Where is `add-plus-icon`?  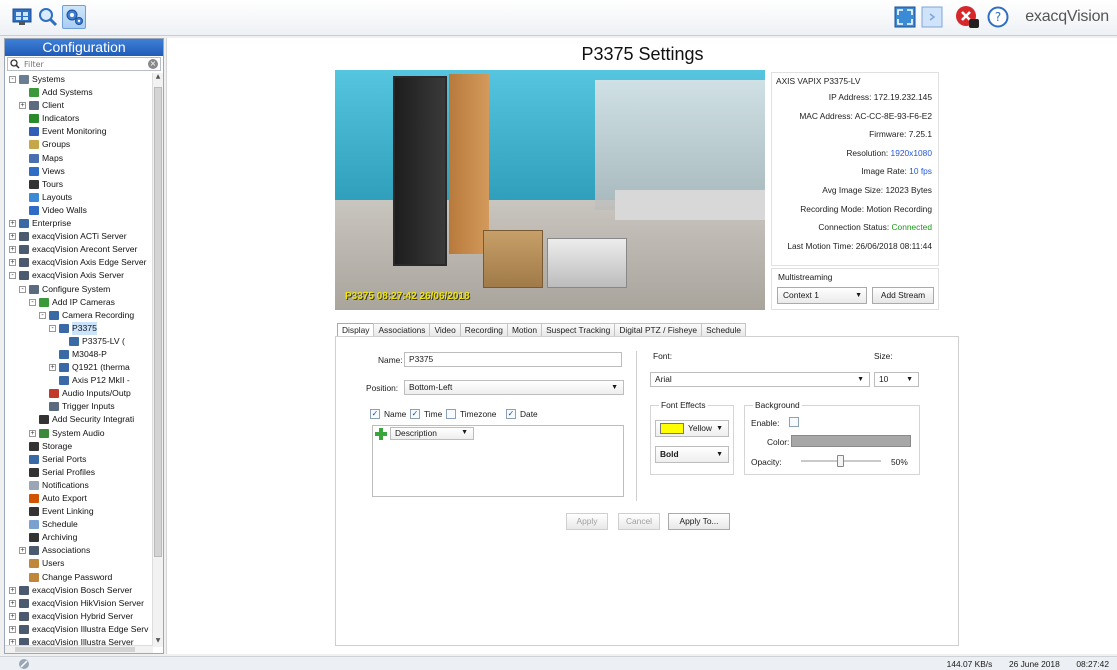
add-plus-icon is located at coordinates (381, 434).